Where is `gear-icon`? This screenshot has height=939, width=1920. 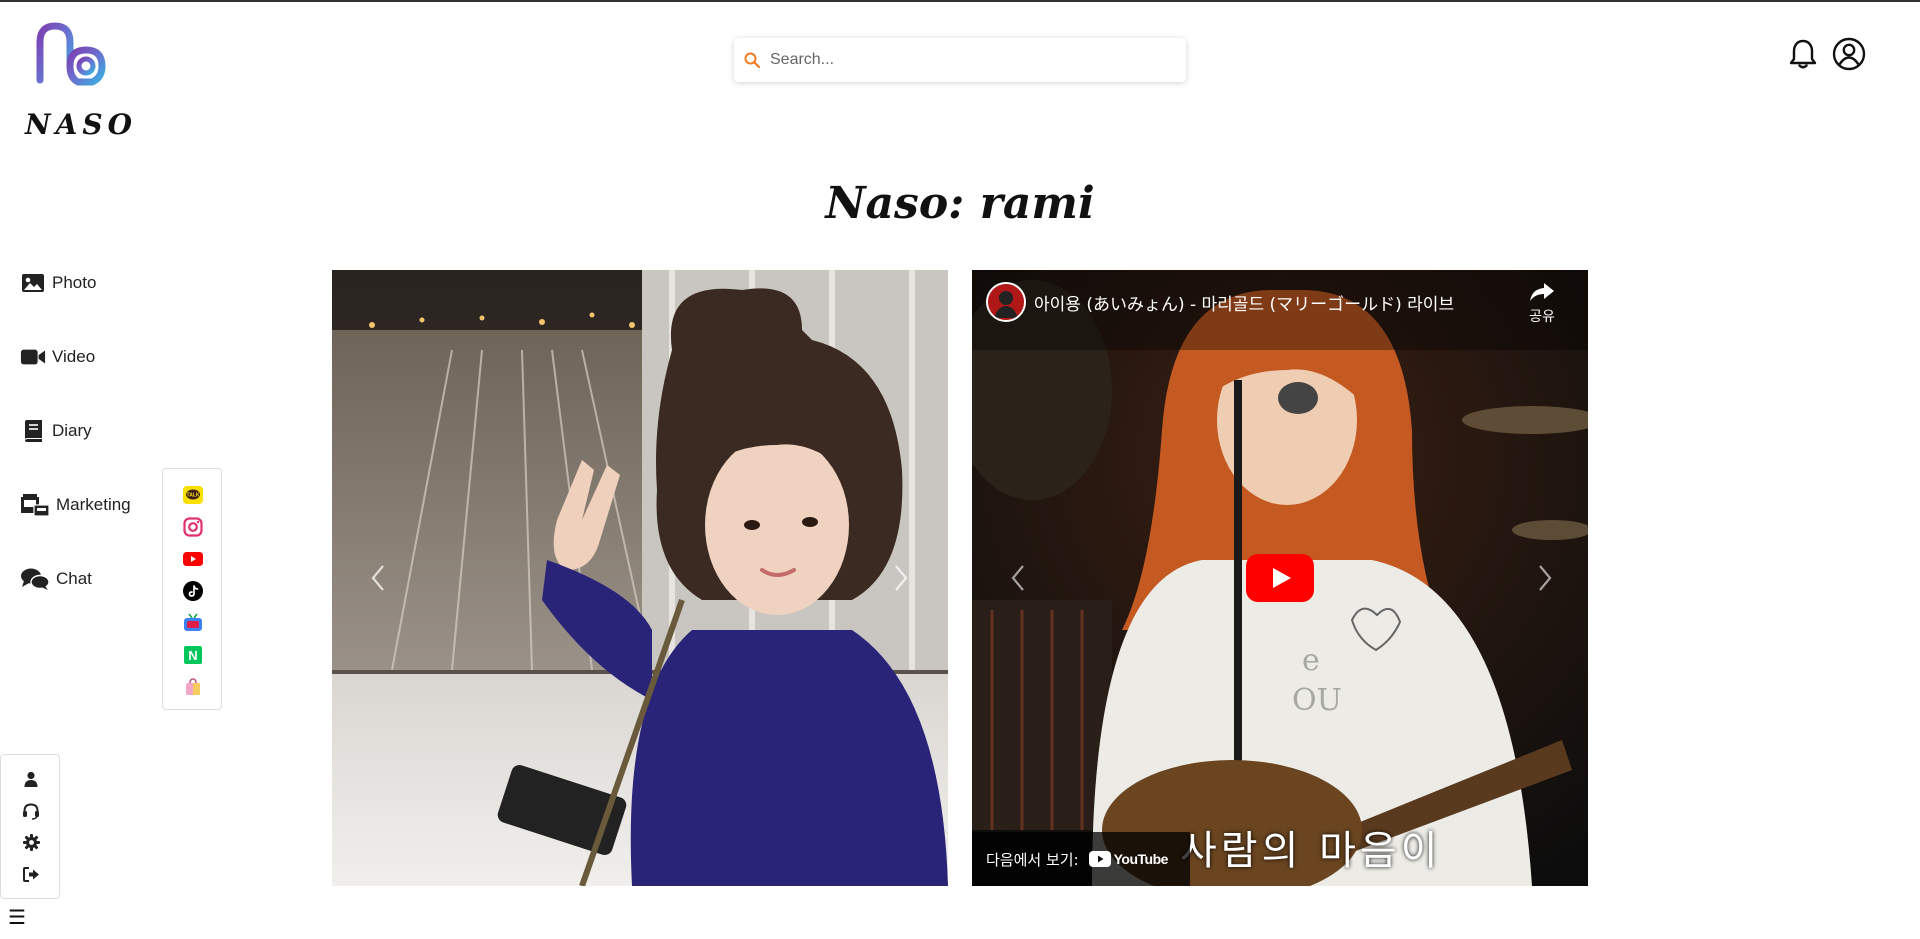 gear-icon is located at coordinates (31, 842).